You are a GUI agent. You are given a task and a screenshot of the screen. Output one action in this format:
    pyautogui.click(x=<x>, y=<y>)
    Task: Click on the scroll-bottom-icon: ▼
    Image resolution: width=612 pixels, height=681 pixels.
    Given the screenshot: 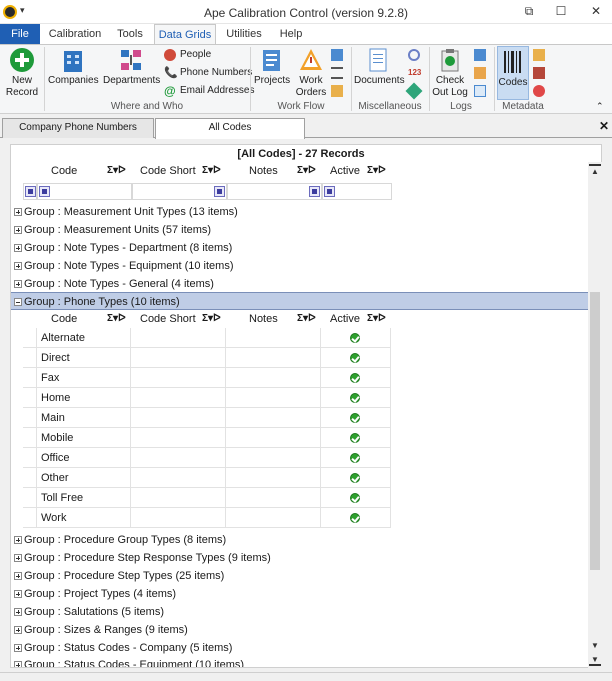 What is the action you would take?
    pyautogui.click(x=595, y=660)
    